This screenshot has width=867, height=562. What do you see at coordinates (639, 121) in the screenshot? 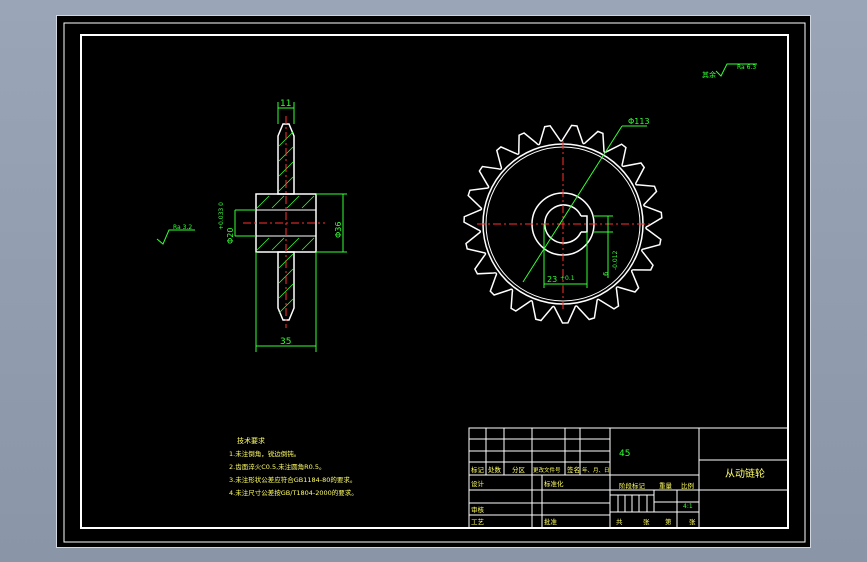
I see `dim-outer: Φ113` at bounding box center [639, 121].